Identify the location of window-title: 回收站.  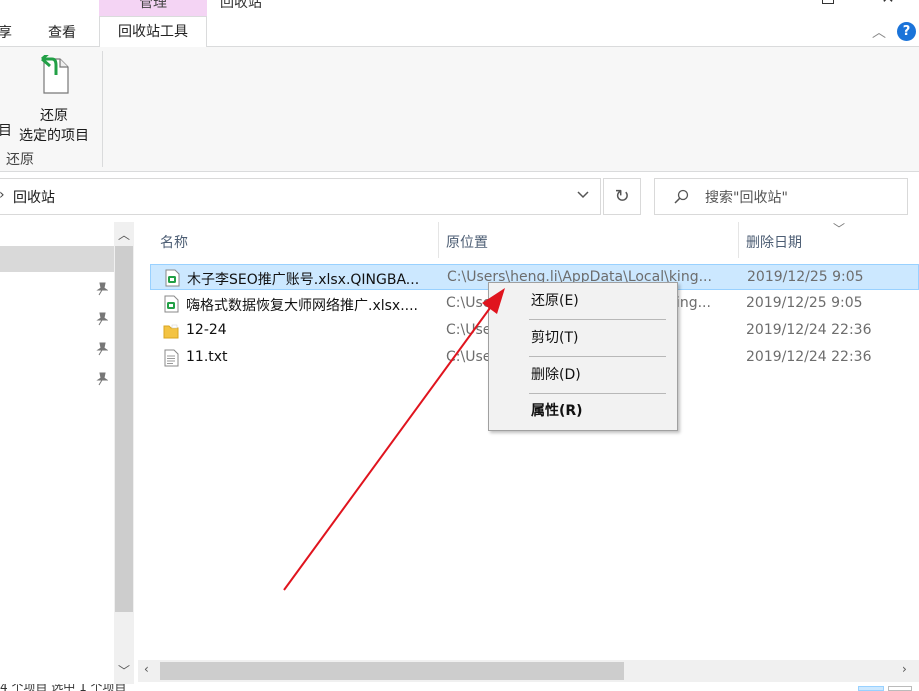
(241, 4).